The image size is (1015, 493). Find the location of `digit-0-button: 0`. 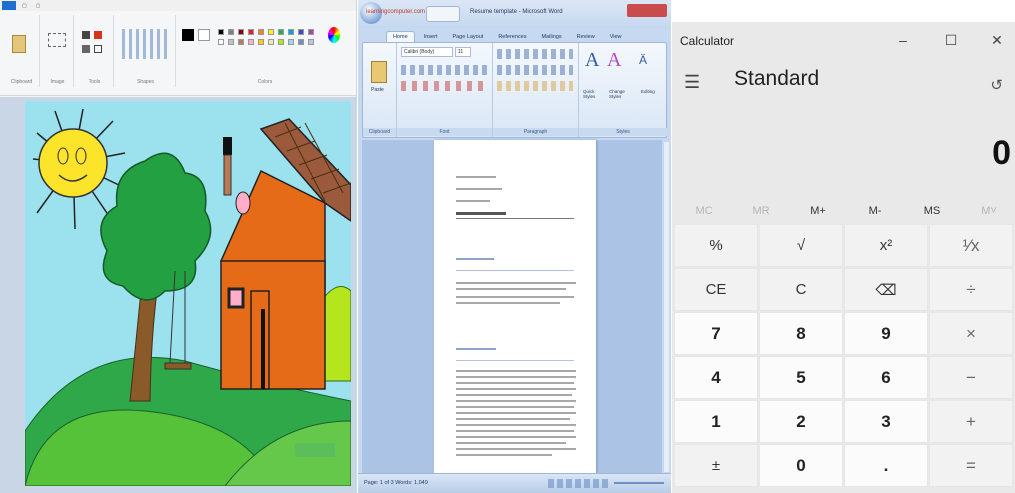

digit-0-button: 0 is located at coordinates (801, 465).